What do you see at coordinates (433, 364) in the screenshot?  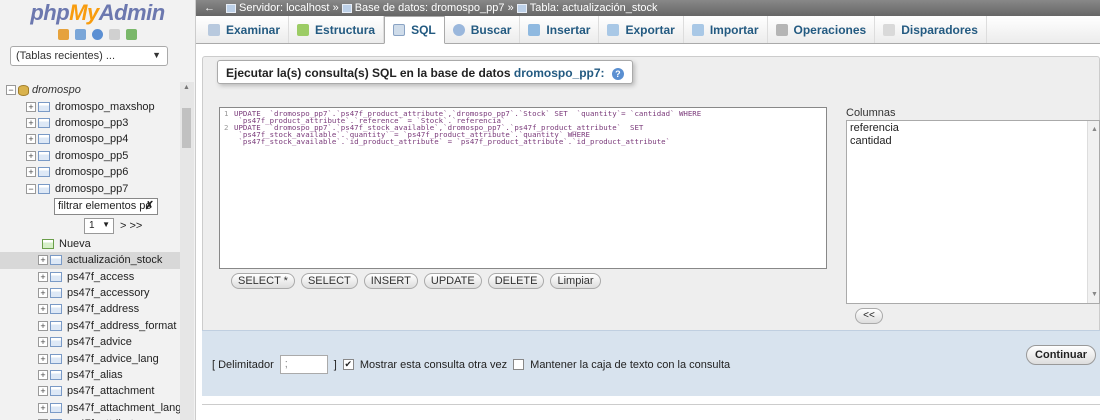 I see `show-query-label: Mostrar esta consulta otra vez` at bounding box center [433, 364].